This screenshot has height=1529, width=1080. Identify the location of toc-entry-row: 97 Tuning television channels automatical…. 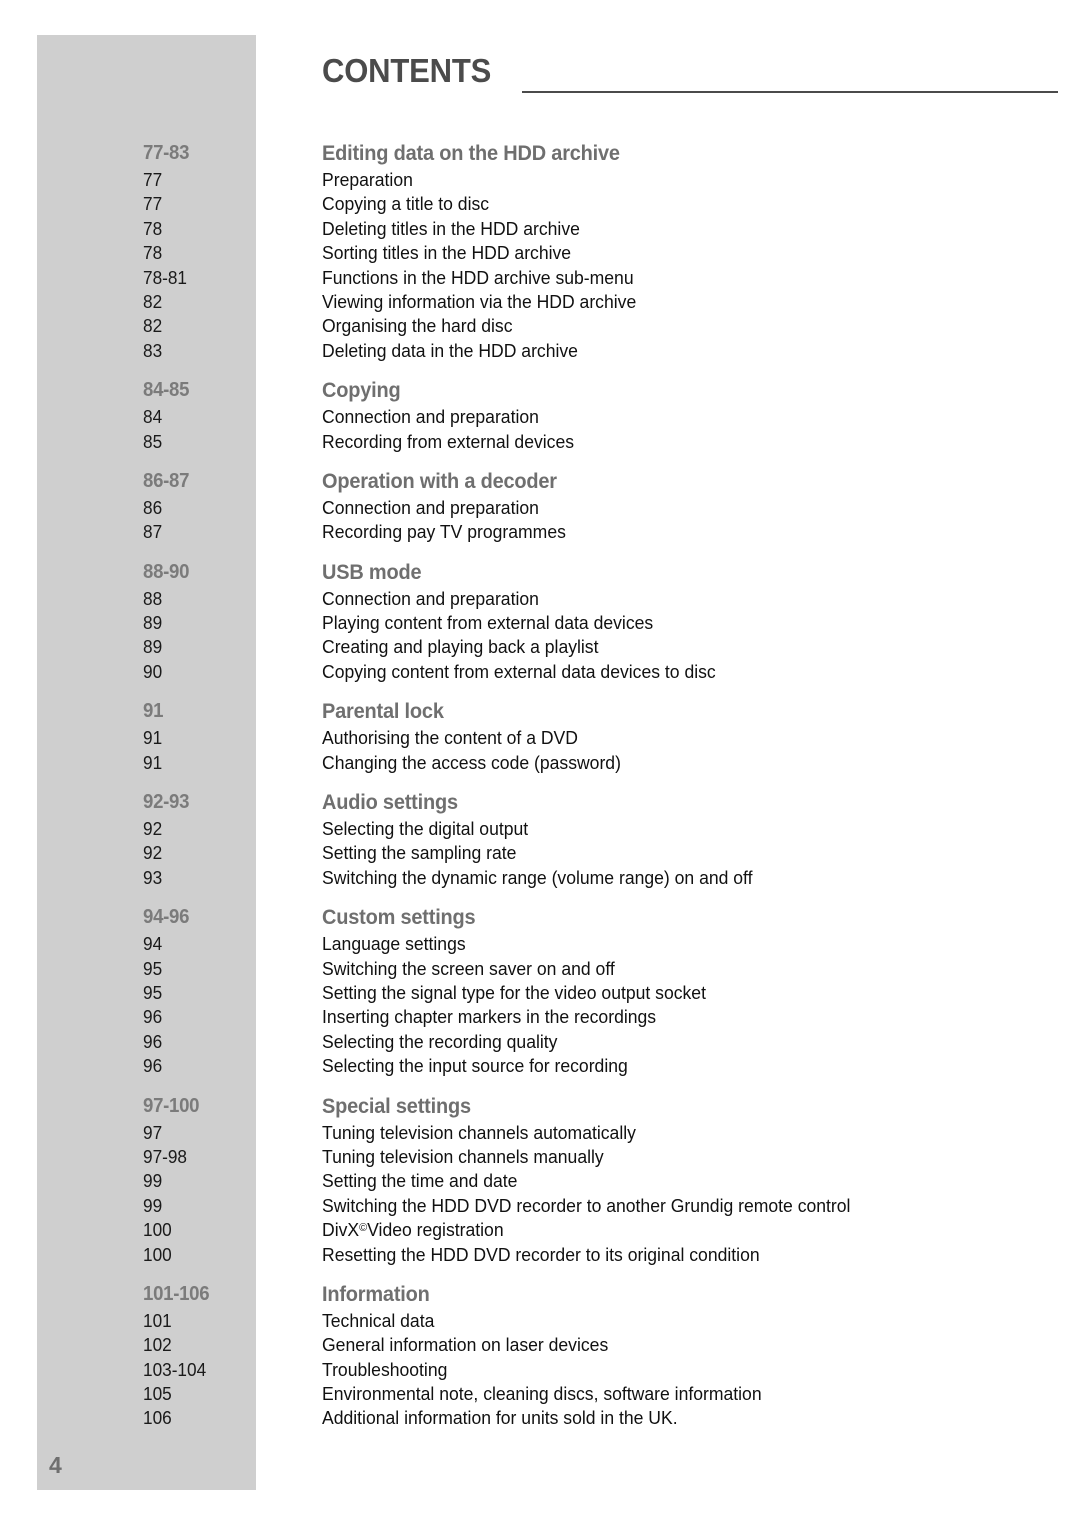
(540, 1133).